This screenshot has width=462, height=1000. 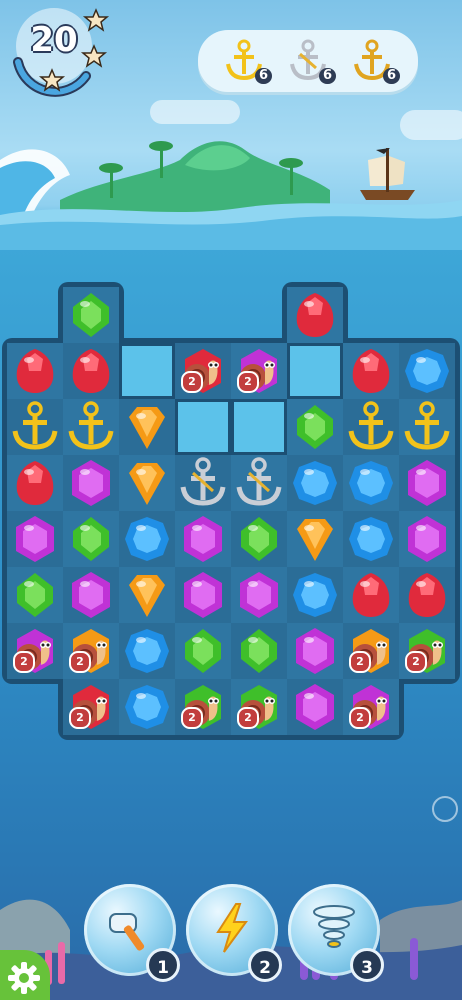 What do you see at coordinates (62, 52) in the screenshot?
I see `moves-counter: 20` at bounding box center [62, 52].